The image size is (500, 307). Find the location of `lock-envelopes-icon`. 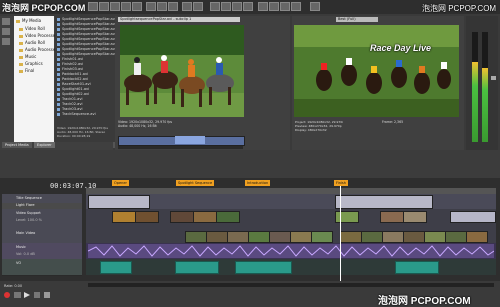

lock-envelopes-icon is located at coordinates (296, 6).